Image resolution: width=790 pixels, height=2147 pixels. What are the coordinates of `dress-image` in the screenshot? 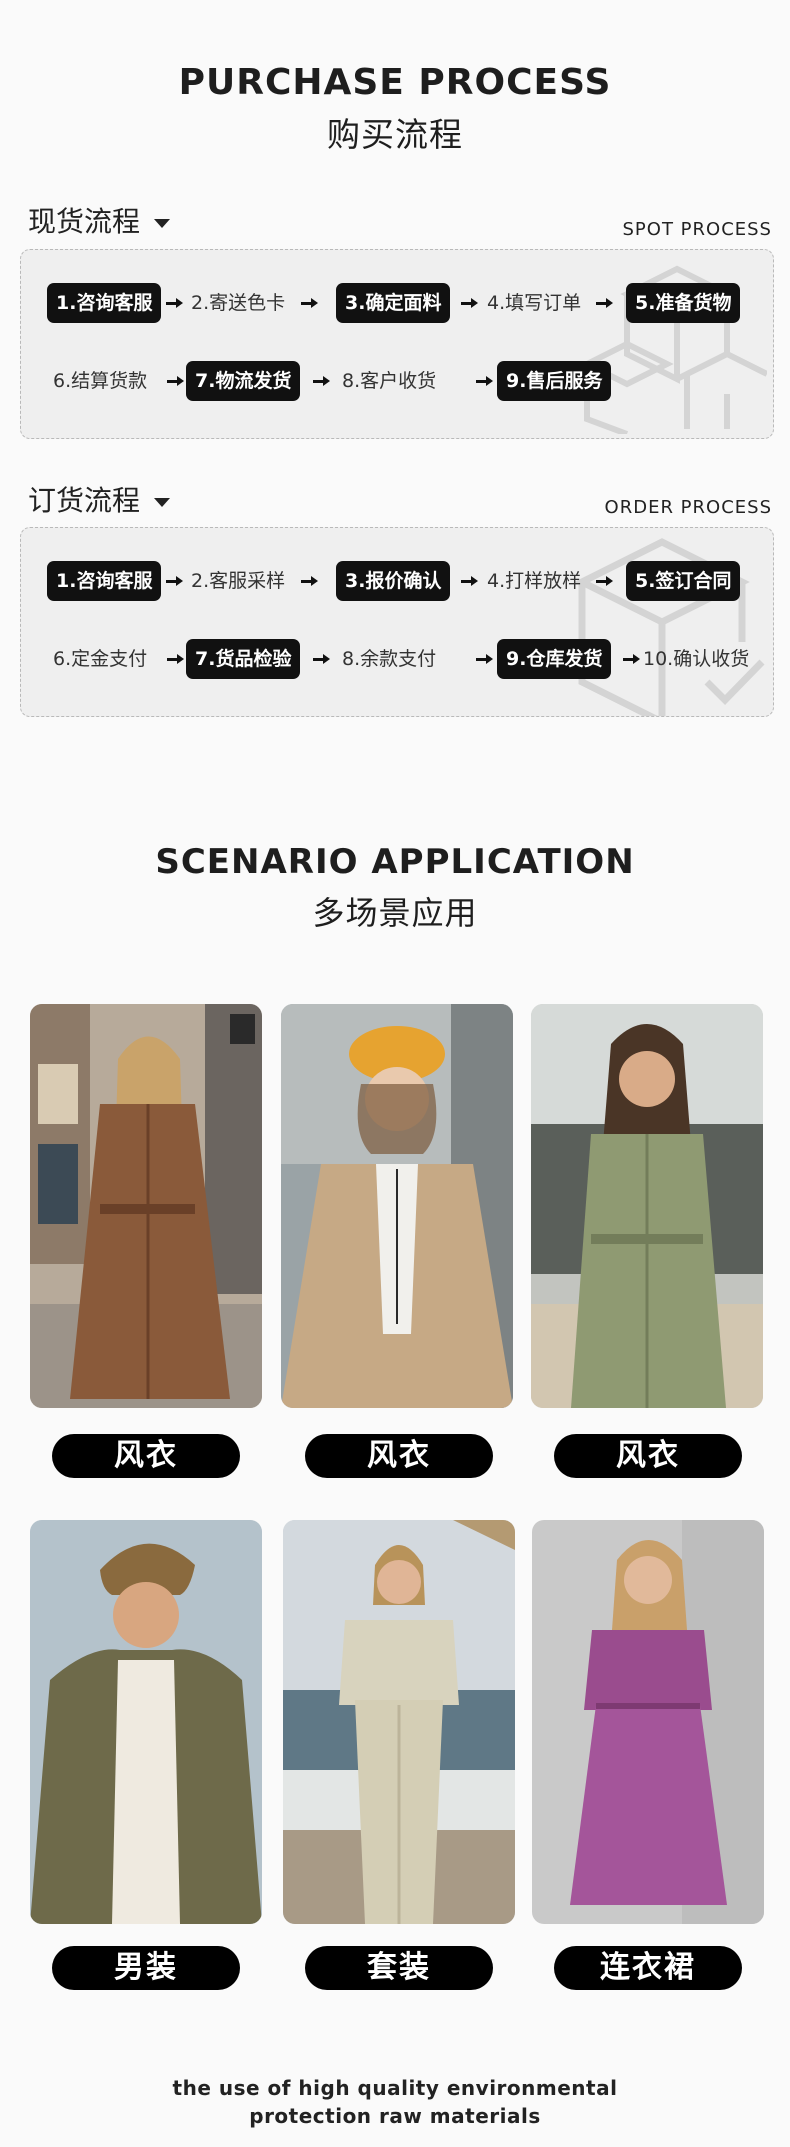 It's located at (648, 1722).